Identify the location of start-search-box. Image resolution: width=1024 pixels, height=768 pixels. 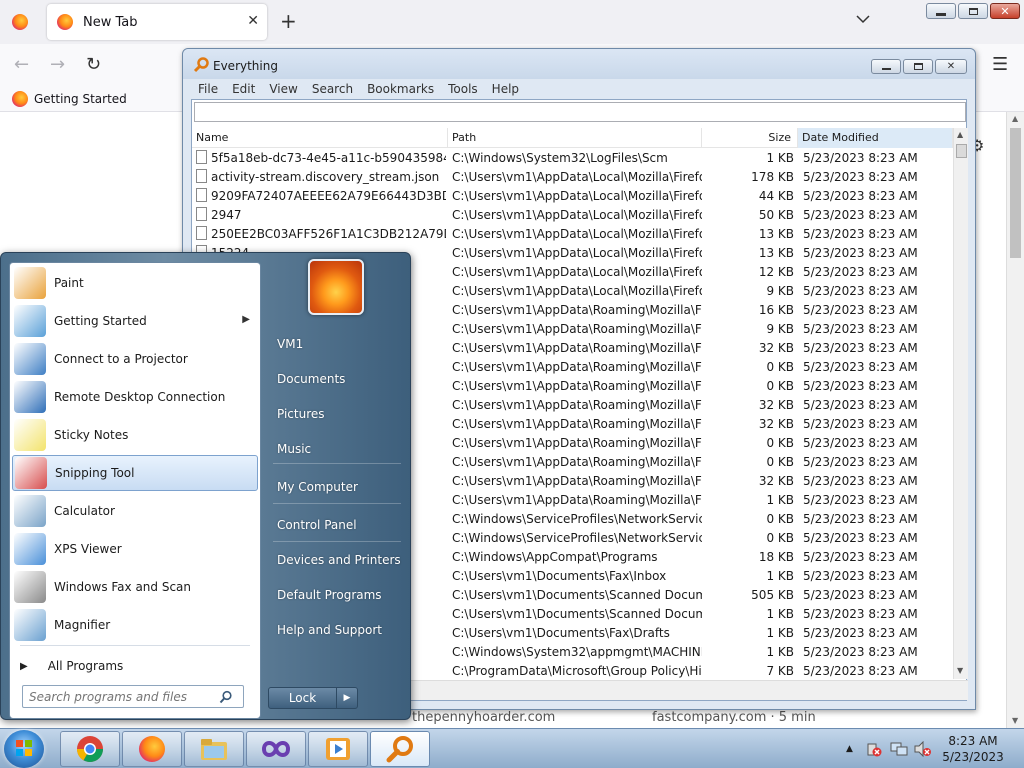
(133, 696).